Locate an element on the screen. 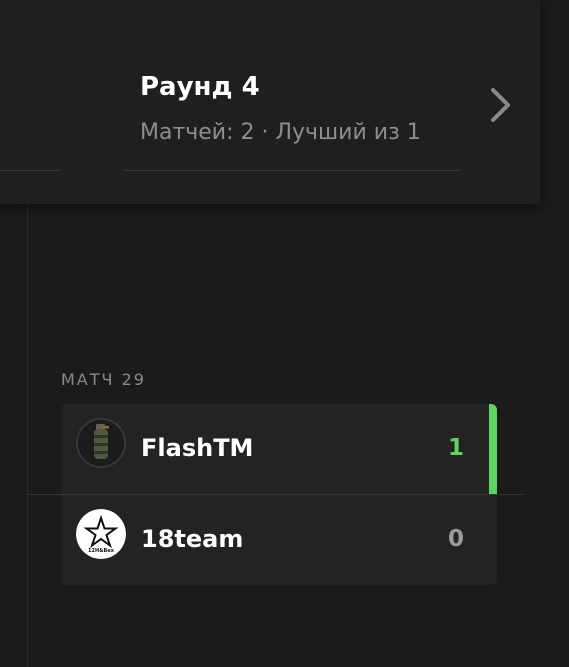  round-title: Раунд 4 is located at coordinates (200, 87).